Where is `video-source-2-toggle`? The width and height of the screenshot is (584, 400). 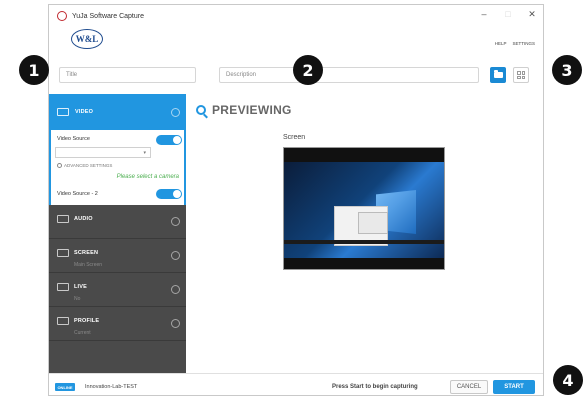
video-source-2-toggle is located at coordinates (169, 194).